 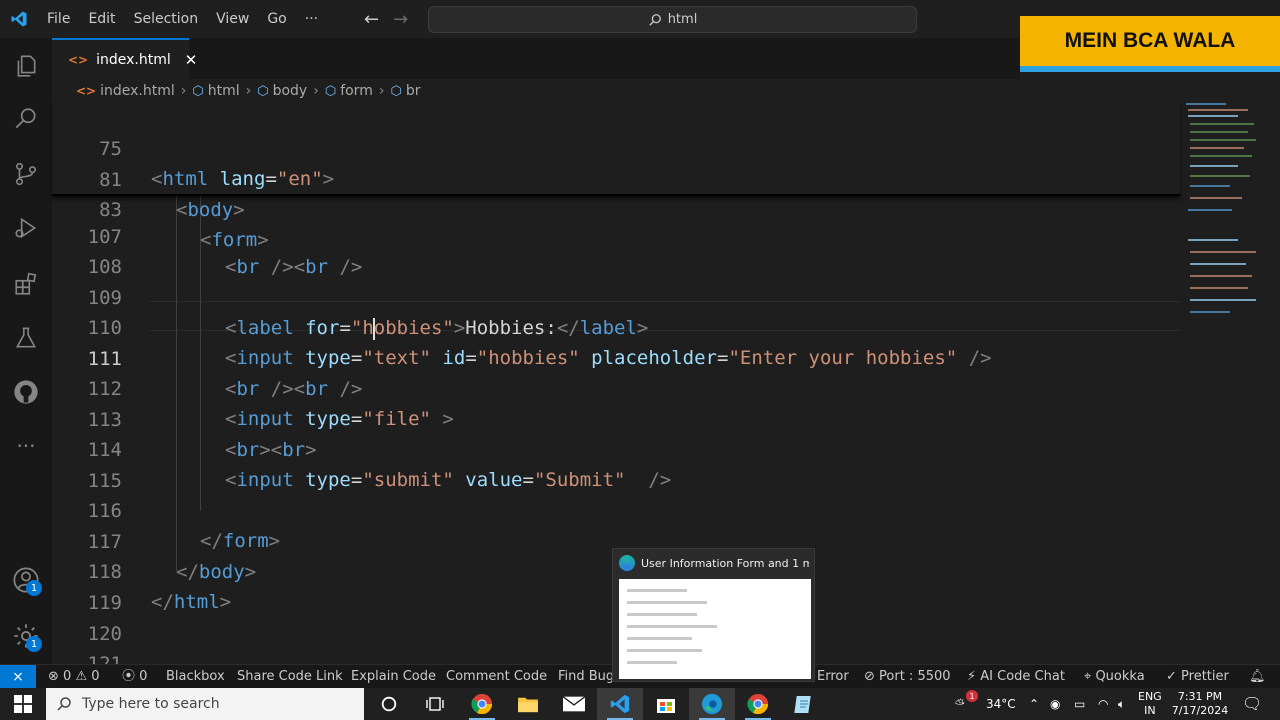 I want to click on language-indicator: ENG IN, so click(x=1150, y=704).